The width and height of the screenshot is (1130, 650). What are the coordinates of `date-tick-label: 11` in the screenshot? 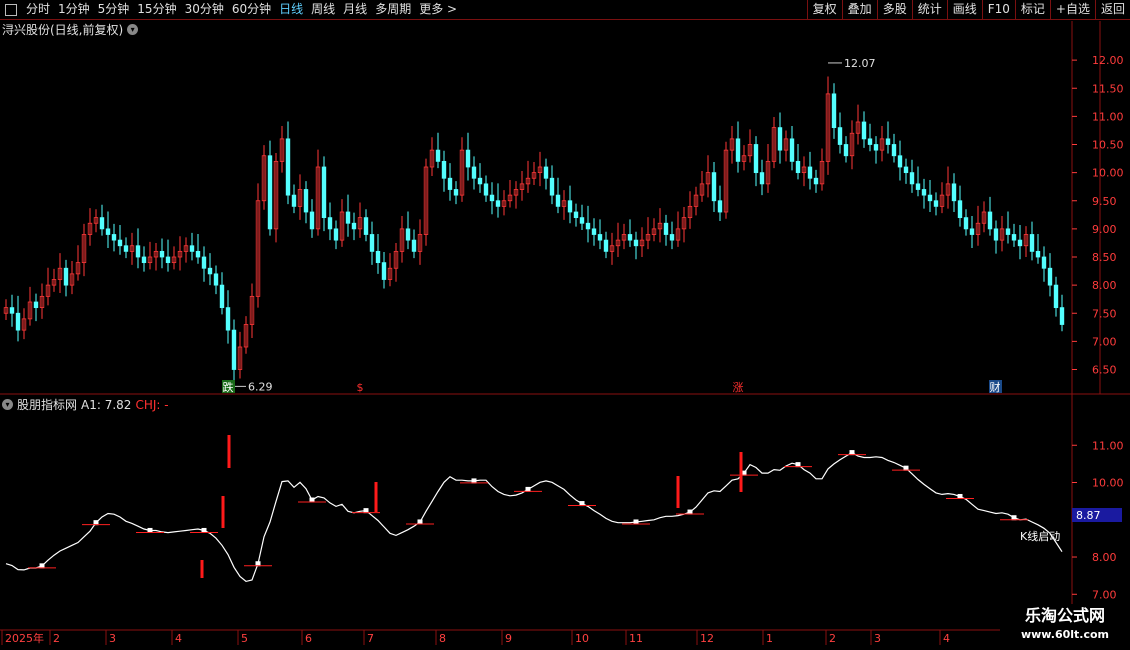 It's located at (636, 638).